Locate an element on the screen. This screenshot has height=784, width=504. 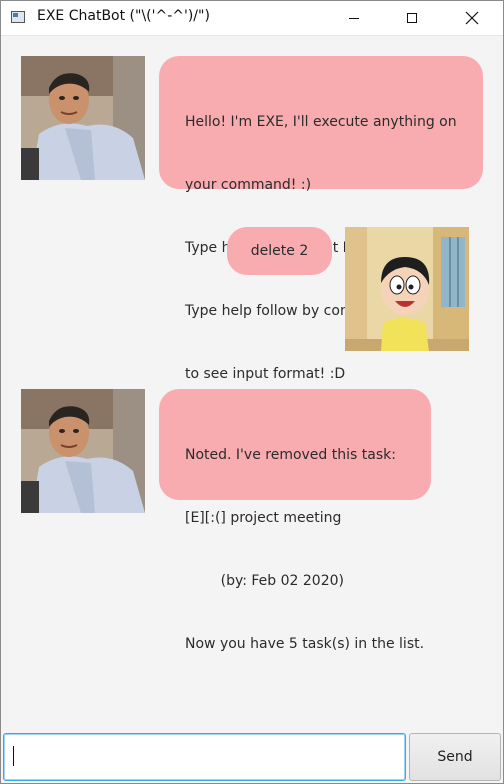
user-message-bubble: delete 2 is located at coordinates (279, 251).